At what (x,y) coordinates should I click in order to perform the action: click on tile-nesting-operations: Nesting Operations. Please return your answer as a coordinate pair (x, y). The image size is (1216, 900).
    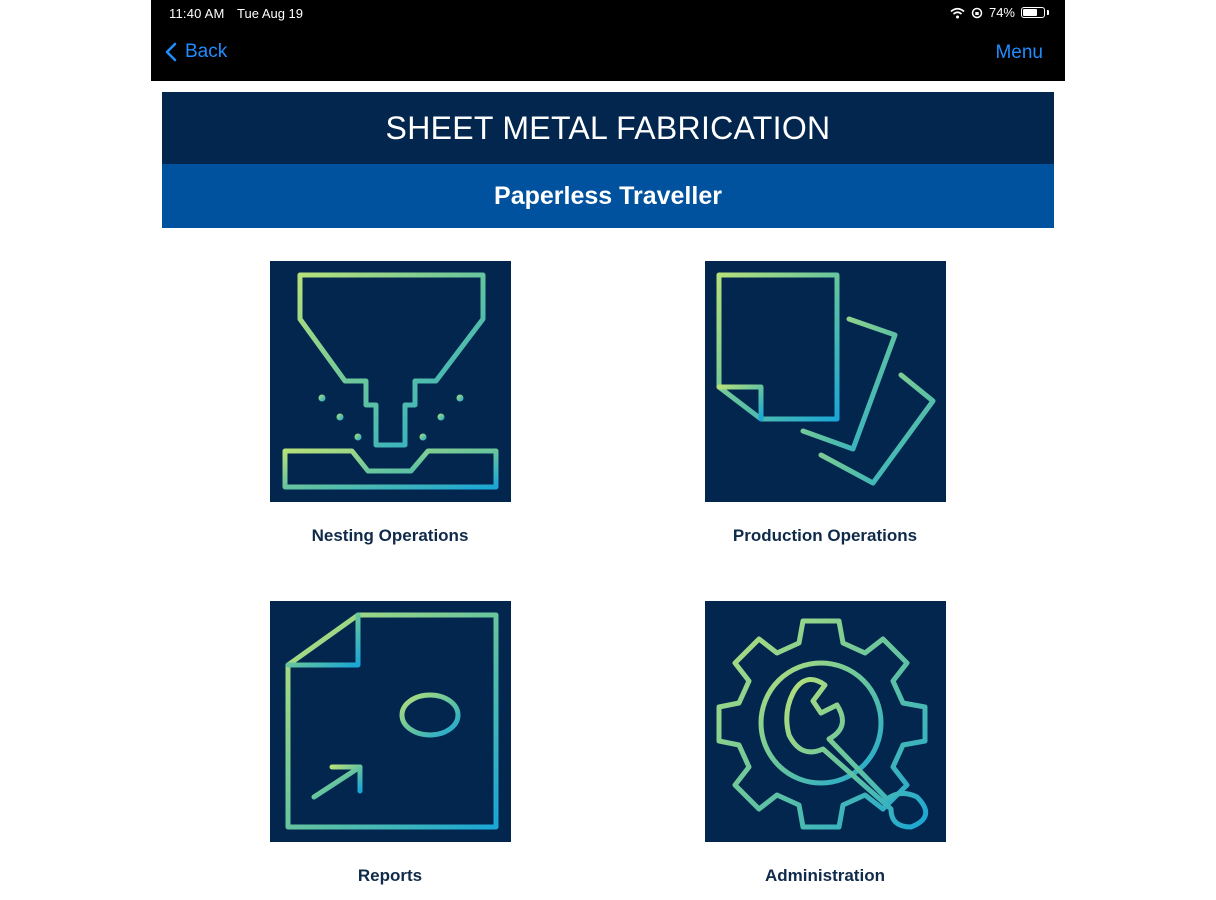
    Looking at the image, I should click on (390, 403).